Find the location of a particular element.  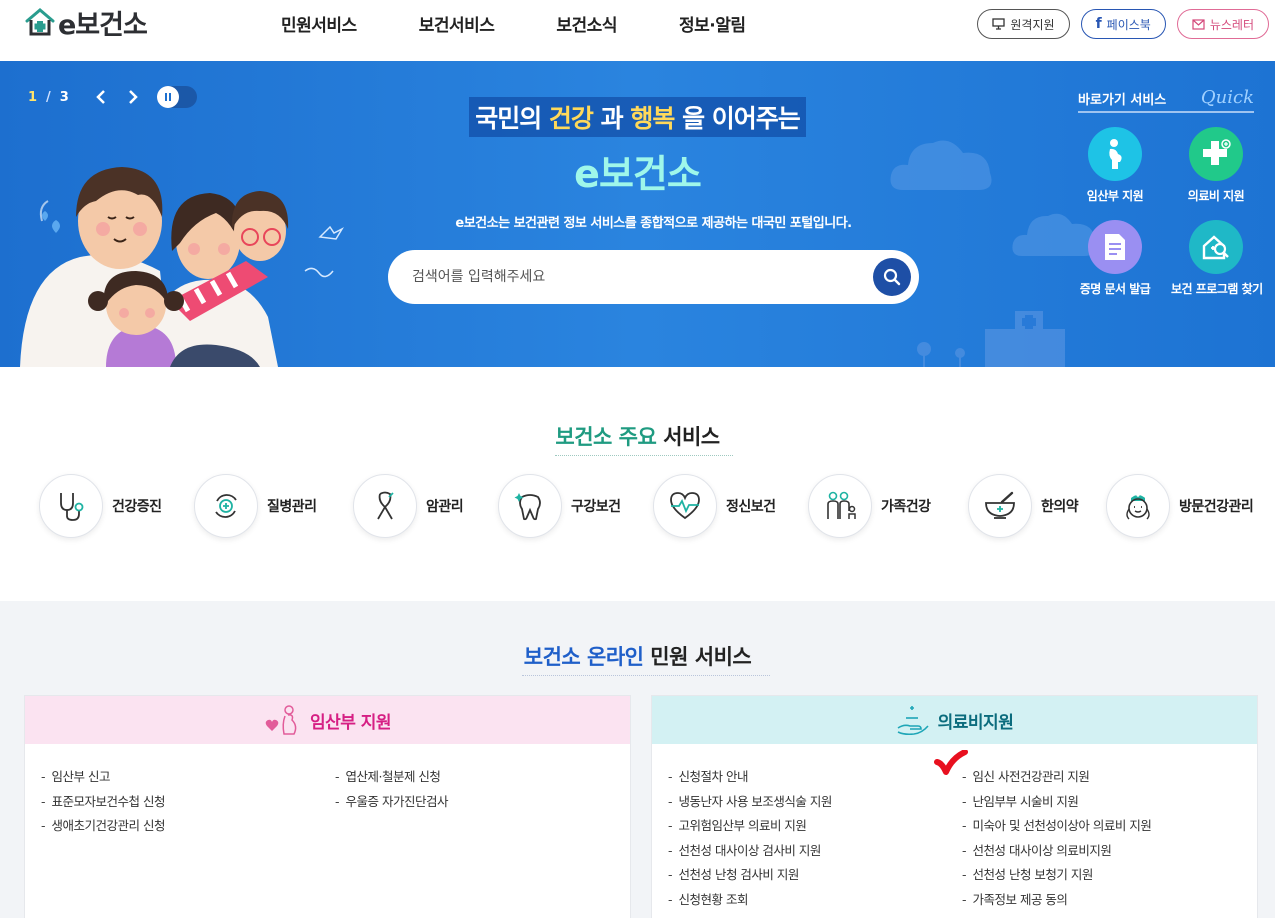

search-button is located at coordinates (892, 277).